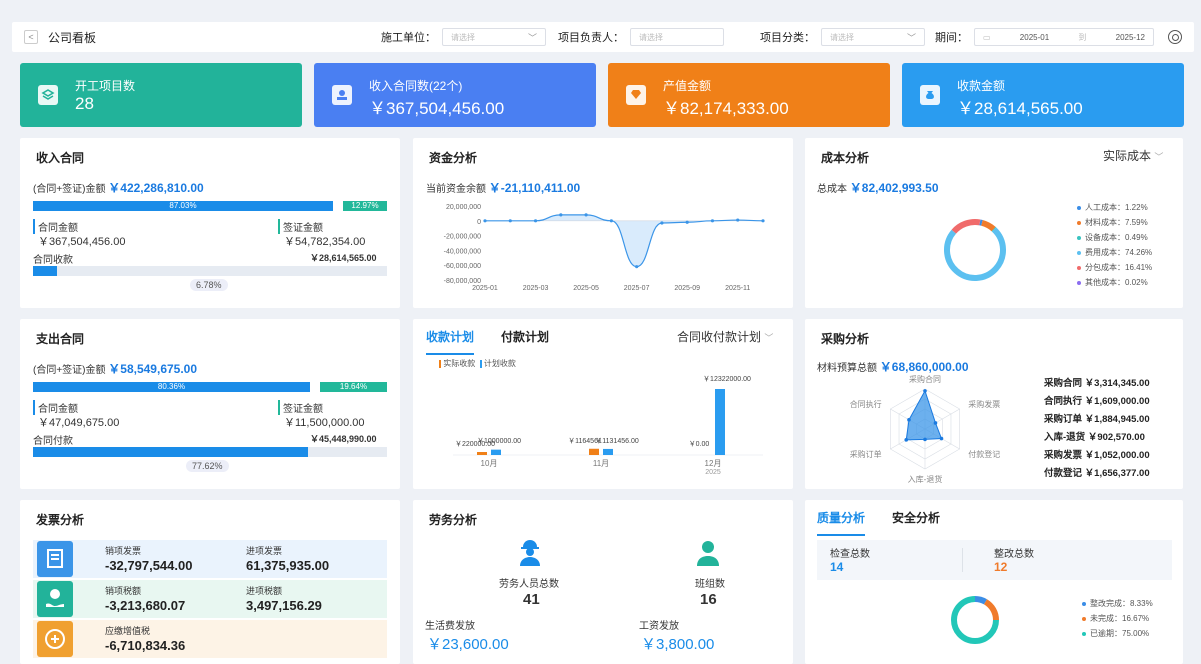 The height and width of the screenshot is (664, 1201). Describe the element at coordinates (300, 407) in the screenshot. I see `expense-visa-label: 签证金额` at that location.